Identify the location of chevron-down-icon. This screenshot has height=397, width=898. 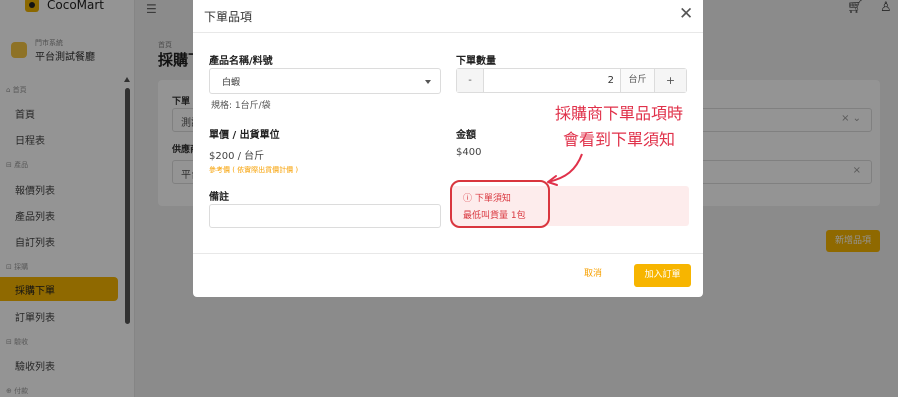
(428, 82).